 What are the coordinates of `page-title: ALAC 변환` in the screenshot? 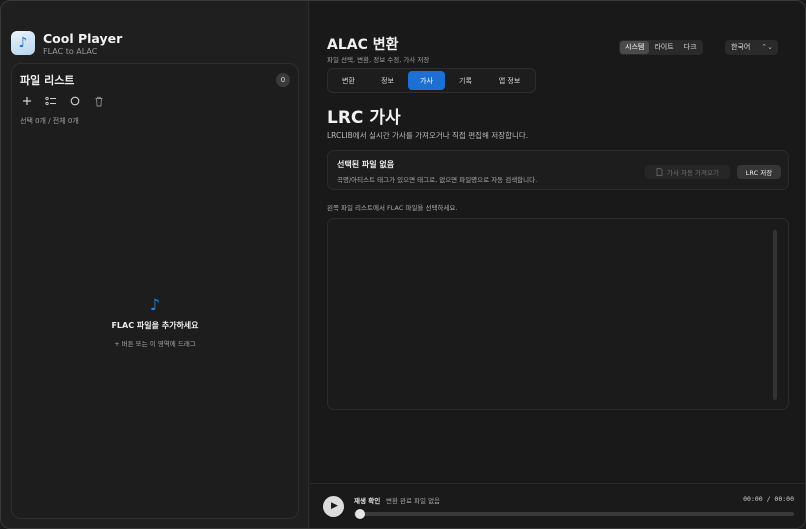 It's located at (363, 45).